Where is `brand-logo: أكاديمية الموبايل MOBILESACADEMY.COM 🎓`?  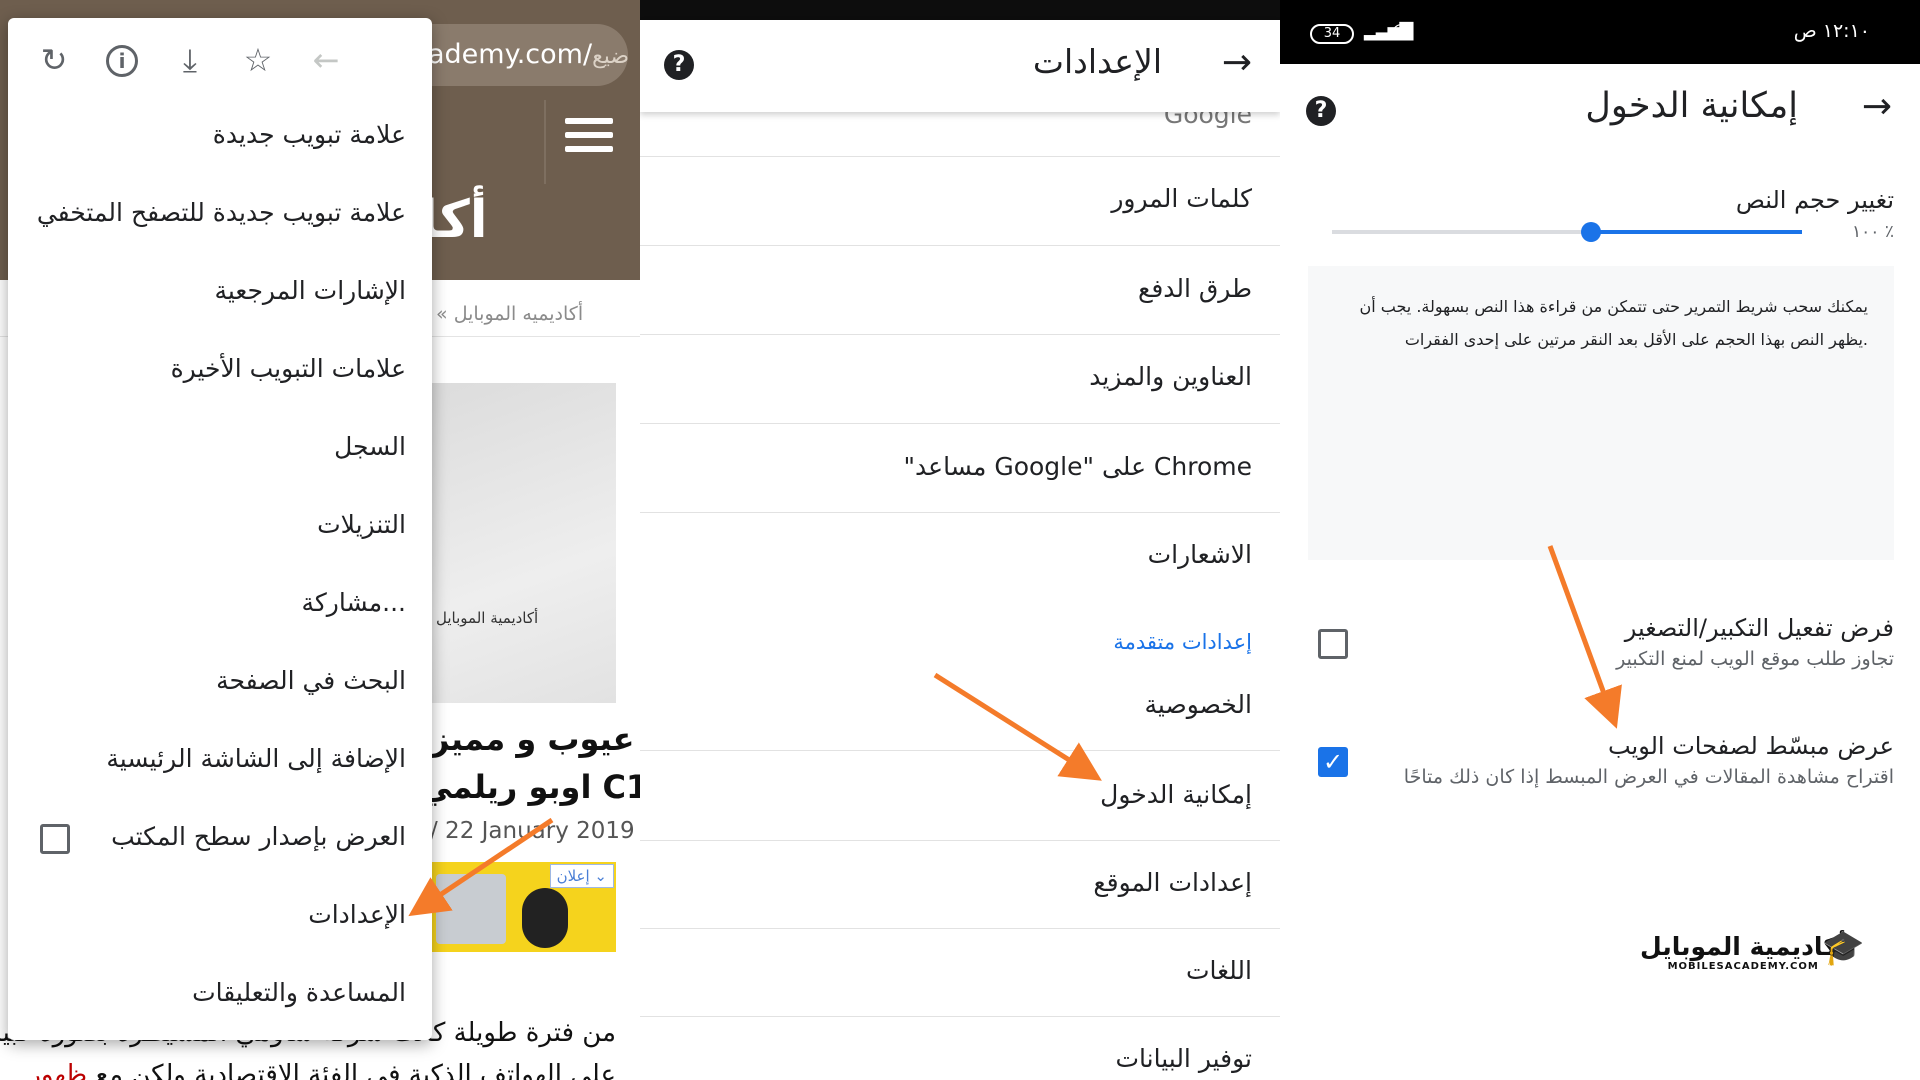
brand-logo: أكاديمية الموبايل MOBILESACADEMY.COM 🎓 is located at coordinates (1752, 950).